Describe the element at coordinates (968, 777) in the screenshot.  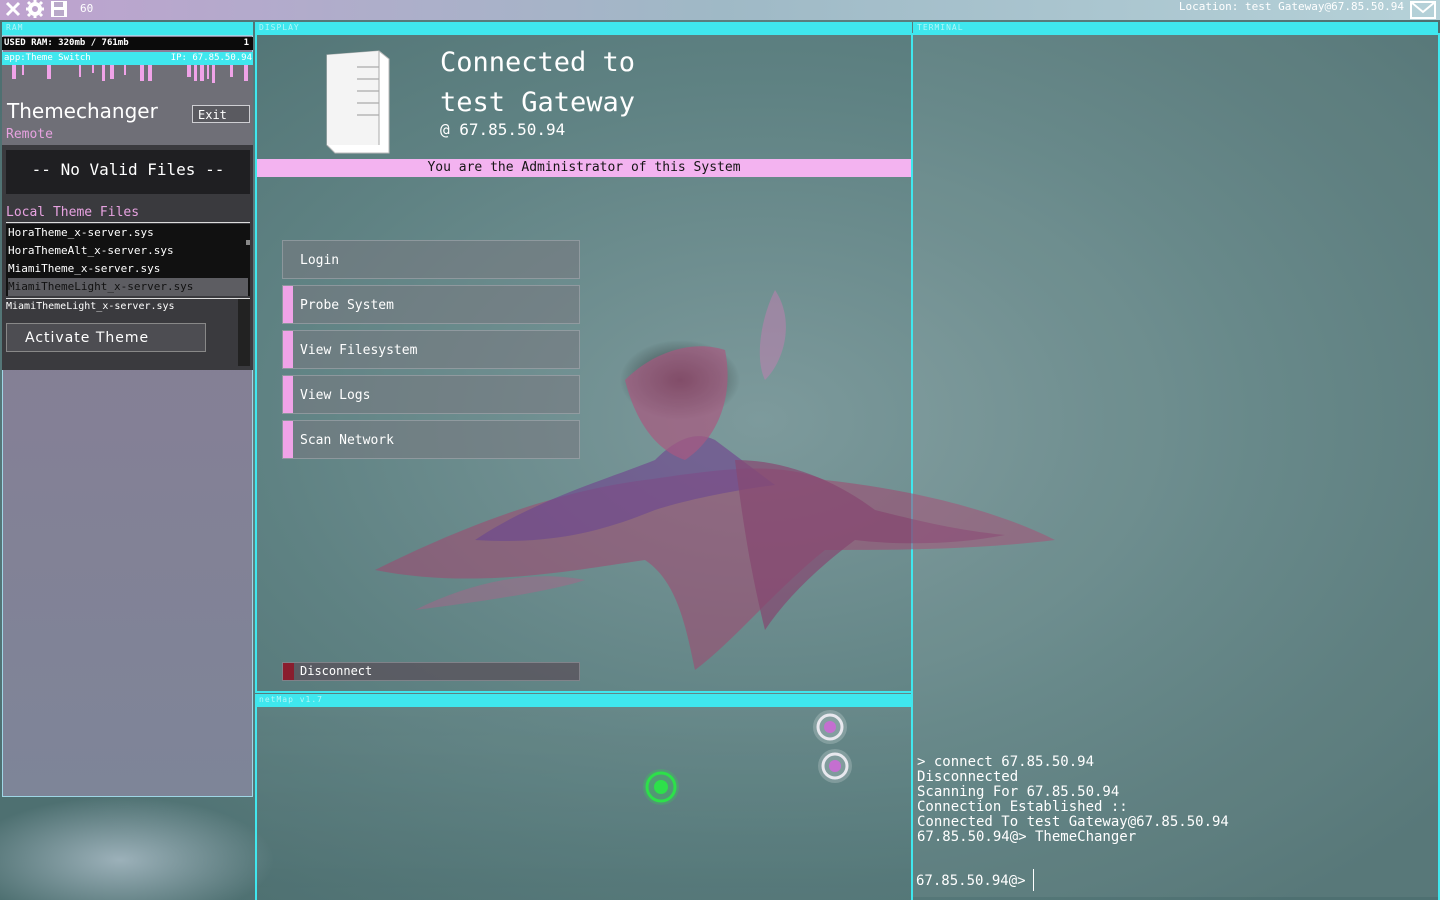
I see `terminal-line: Disconnected` at that location.